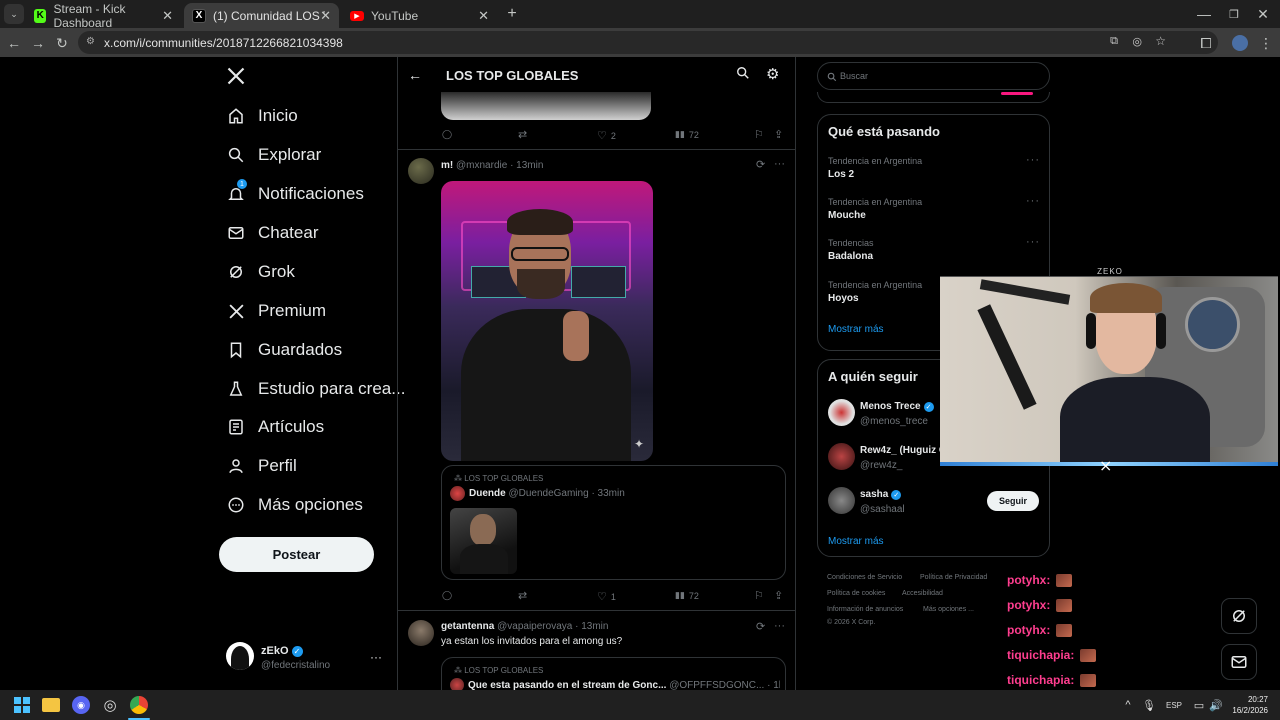 This screenshot has height=720, width=1280. I want to click on restore-button: ❐, so click(1234, 14).